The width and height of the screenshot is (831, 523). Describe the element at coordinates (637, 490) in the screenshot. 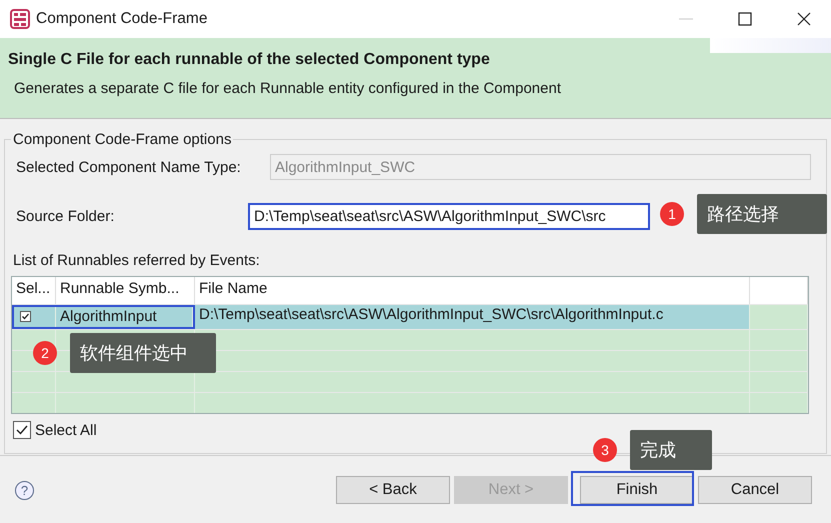

I see `wizard-button: Finish` at that location.